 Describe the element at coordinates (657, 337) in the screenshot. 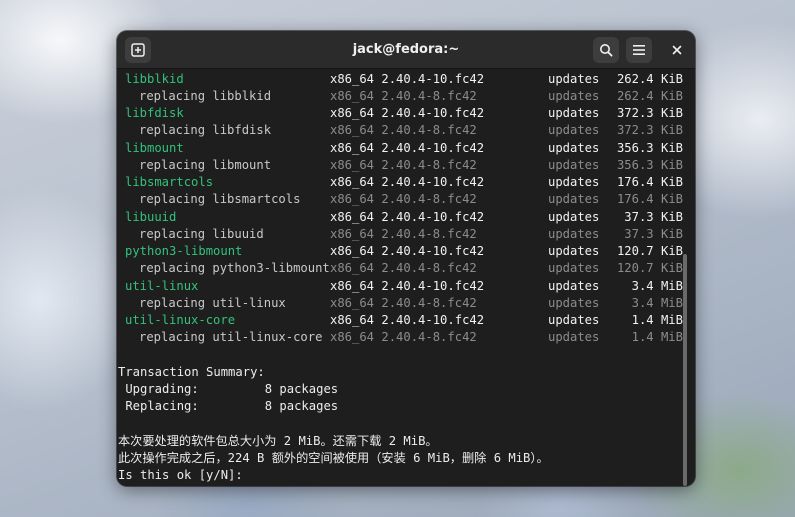

I see `replacing-size: 1.4 MiB` at that location.